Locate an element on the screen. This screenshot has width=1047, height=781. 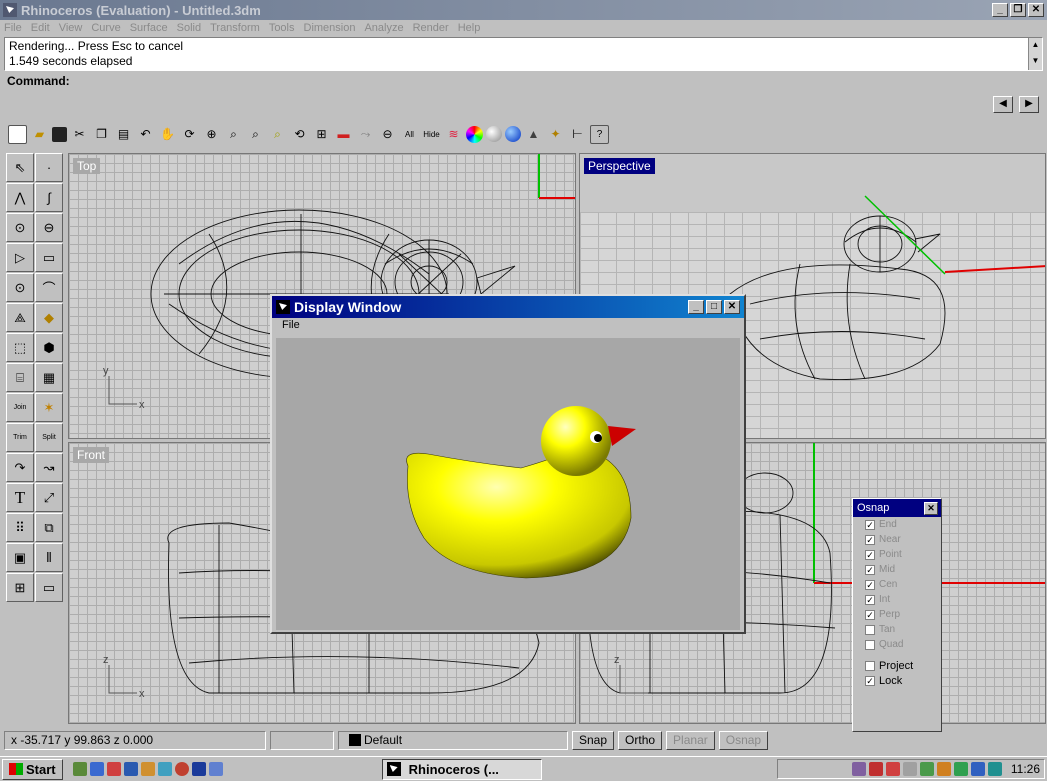
trim-button: Trim is located at coordinates (20, 437).